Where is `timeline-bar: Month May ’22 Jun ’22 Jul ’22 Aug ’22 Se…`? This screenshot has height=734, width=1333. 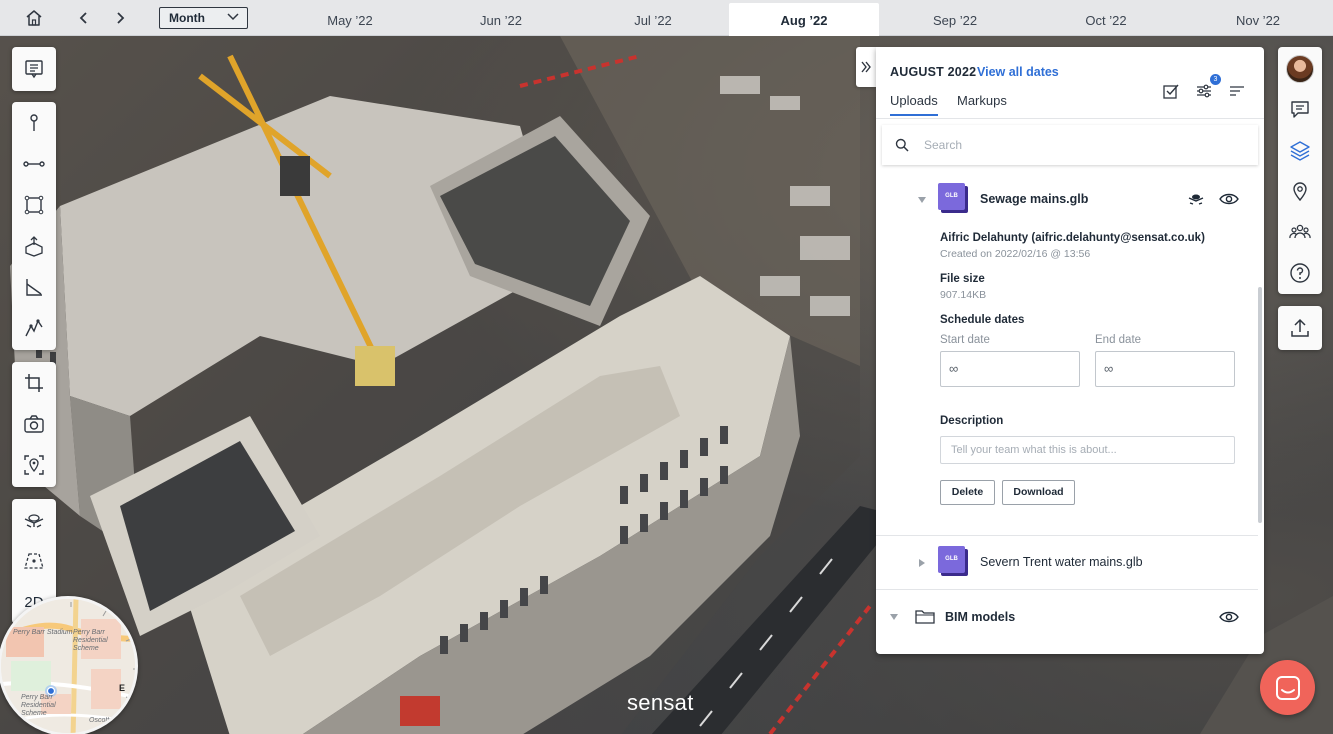 timeline-bar: Month May ’22 Jun ’22 Jul ’22 Aug ’22 Se… is located at coordinates (666, 18).